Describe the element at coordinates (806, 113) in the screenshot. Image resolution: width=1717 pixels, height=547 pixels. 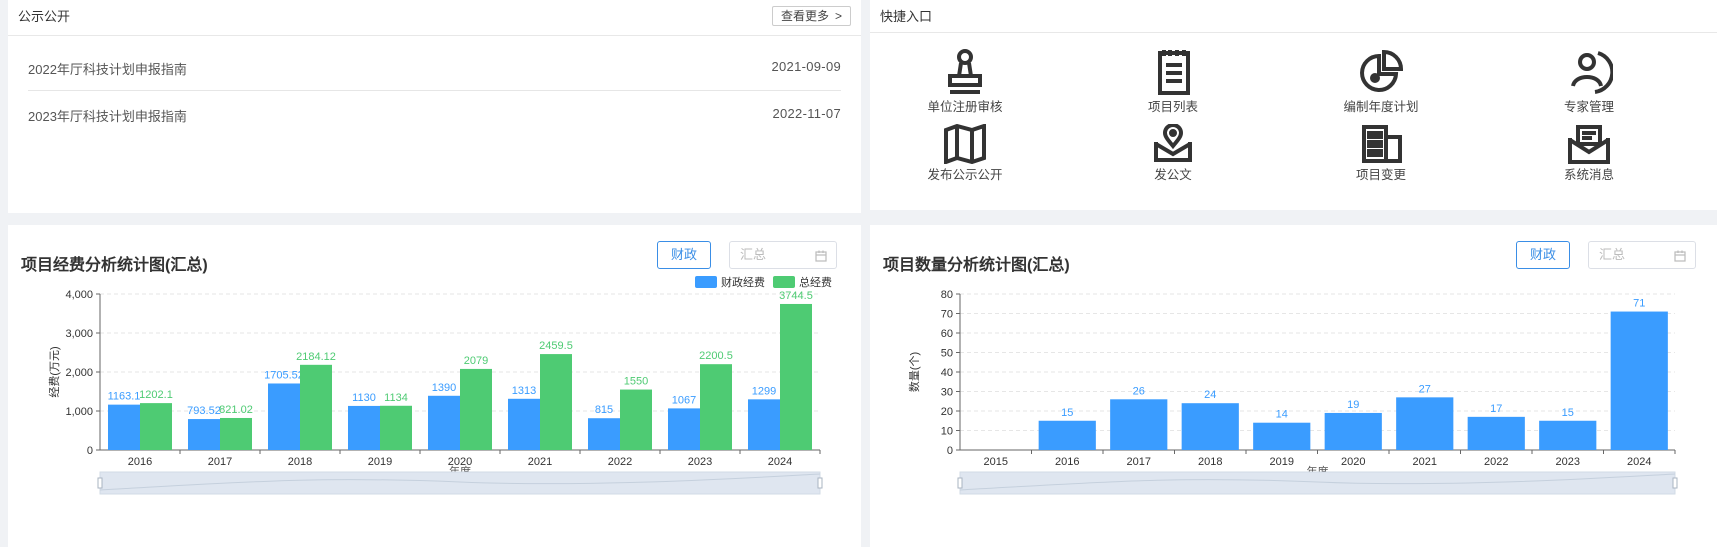
I see `notice-item-date: 2022-11-07` at that location.